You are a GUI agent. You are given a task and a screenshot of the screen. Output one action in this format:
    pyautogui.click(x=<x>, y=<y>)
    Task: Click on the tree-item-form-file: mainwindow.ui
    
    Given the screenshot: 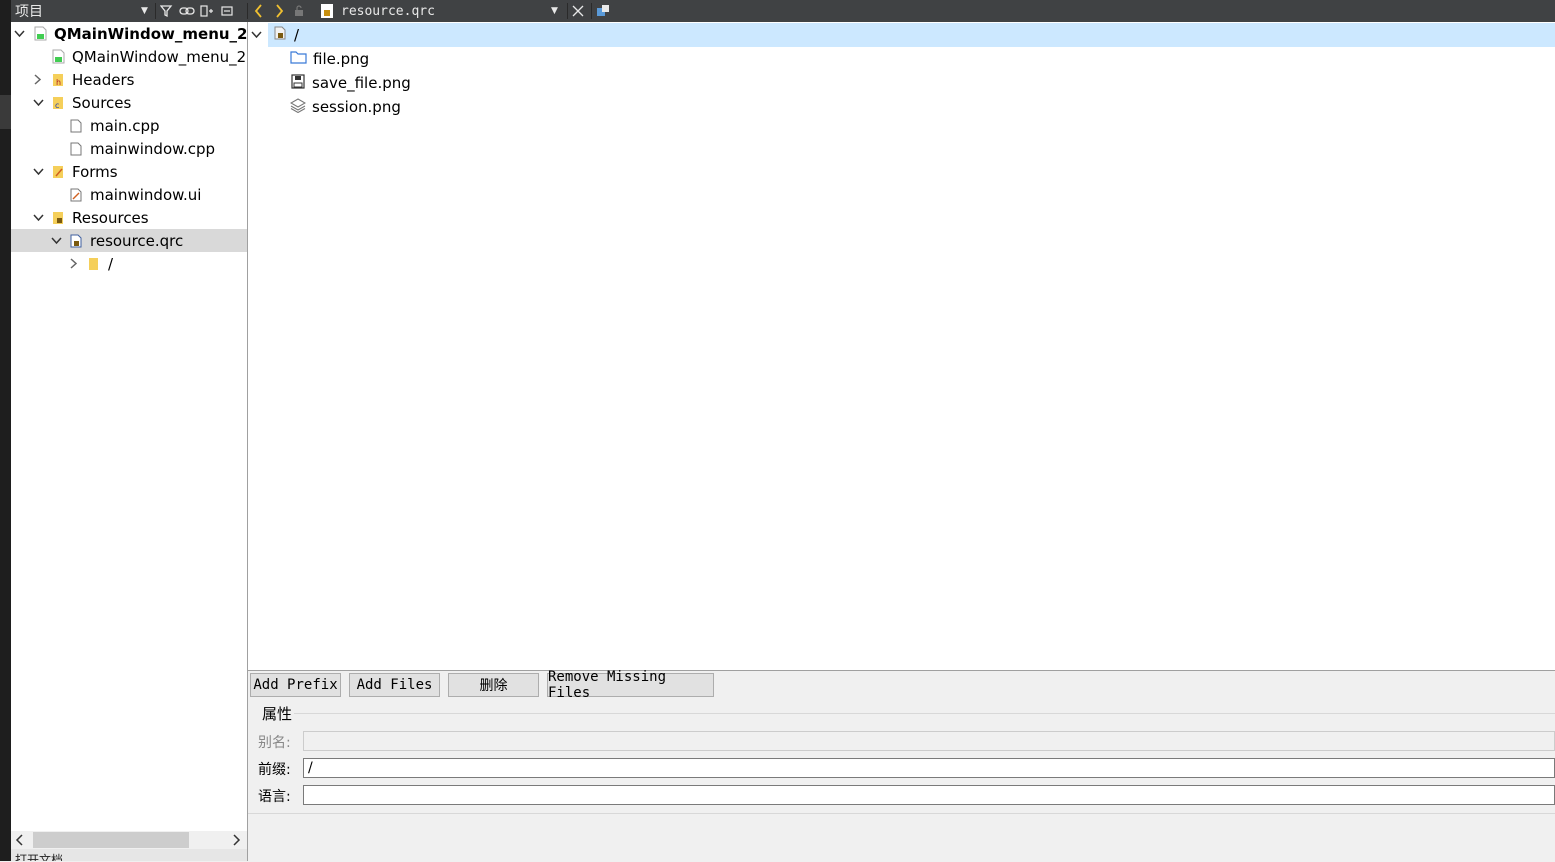 What is the action you would take?
    pyautogui.click(x=129, y=194)
    